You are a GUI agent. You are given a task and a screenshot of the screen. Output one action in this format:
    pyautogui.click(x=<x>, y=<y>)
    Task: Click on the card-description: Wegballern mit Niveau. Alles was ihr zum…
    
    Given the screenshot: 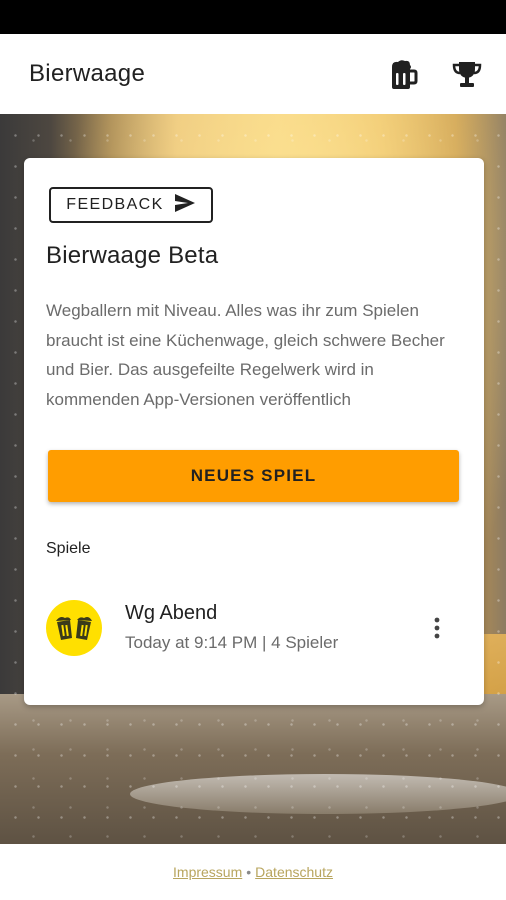 What is the action you would take?
    pyautogui.click(x=245, y=355)
    